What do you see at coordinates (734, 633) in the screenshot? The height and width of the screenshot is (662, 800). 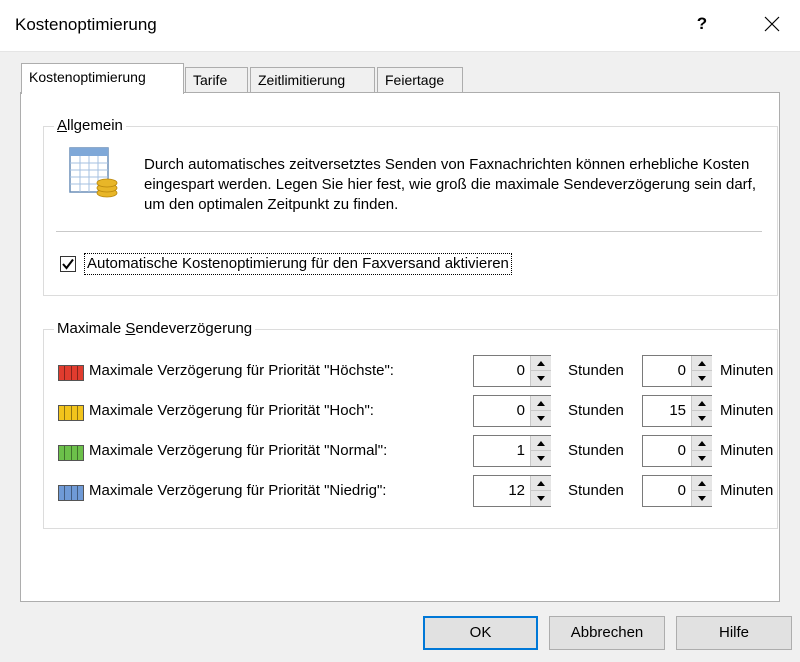 I see `help-button: Hilfe` at bounding box center [734, 633].